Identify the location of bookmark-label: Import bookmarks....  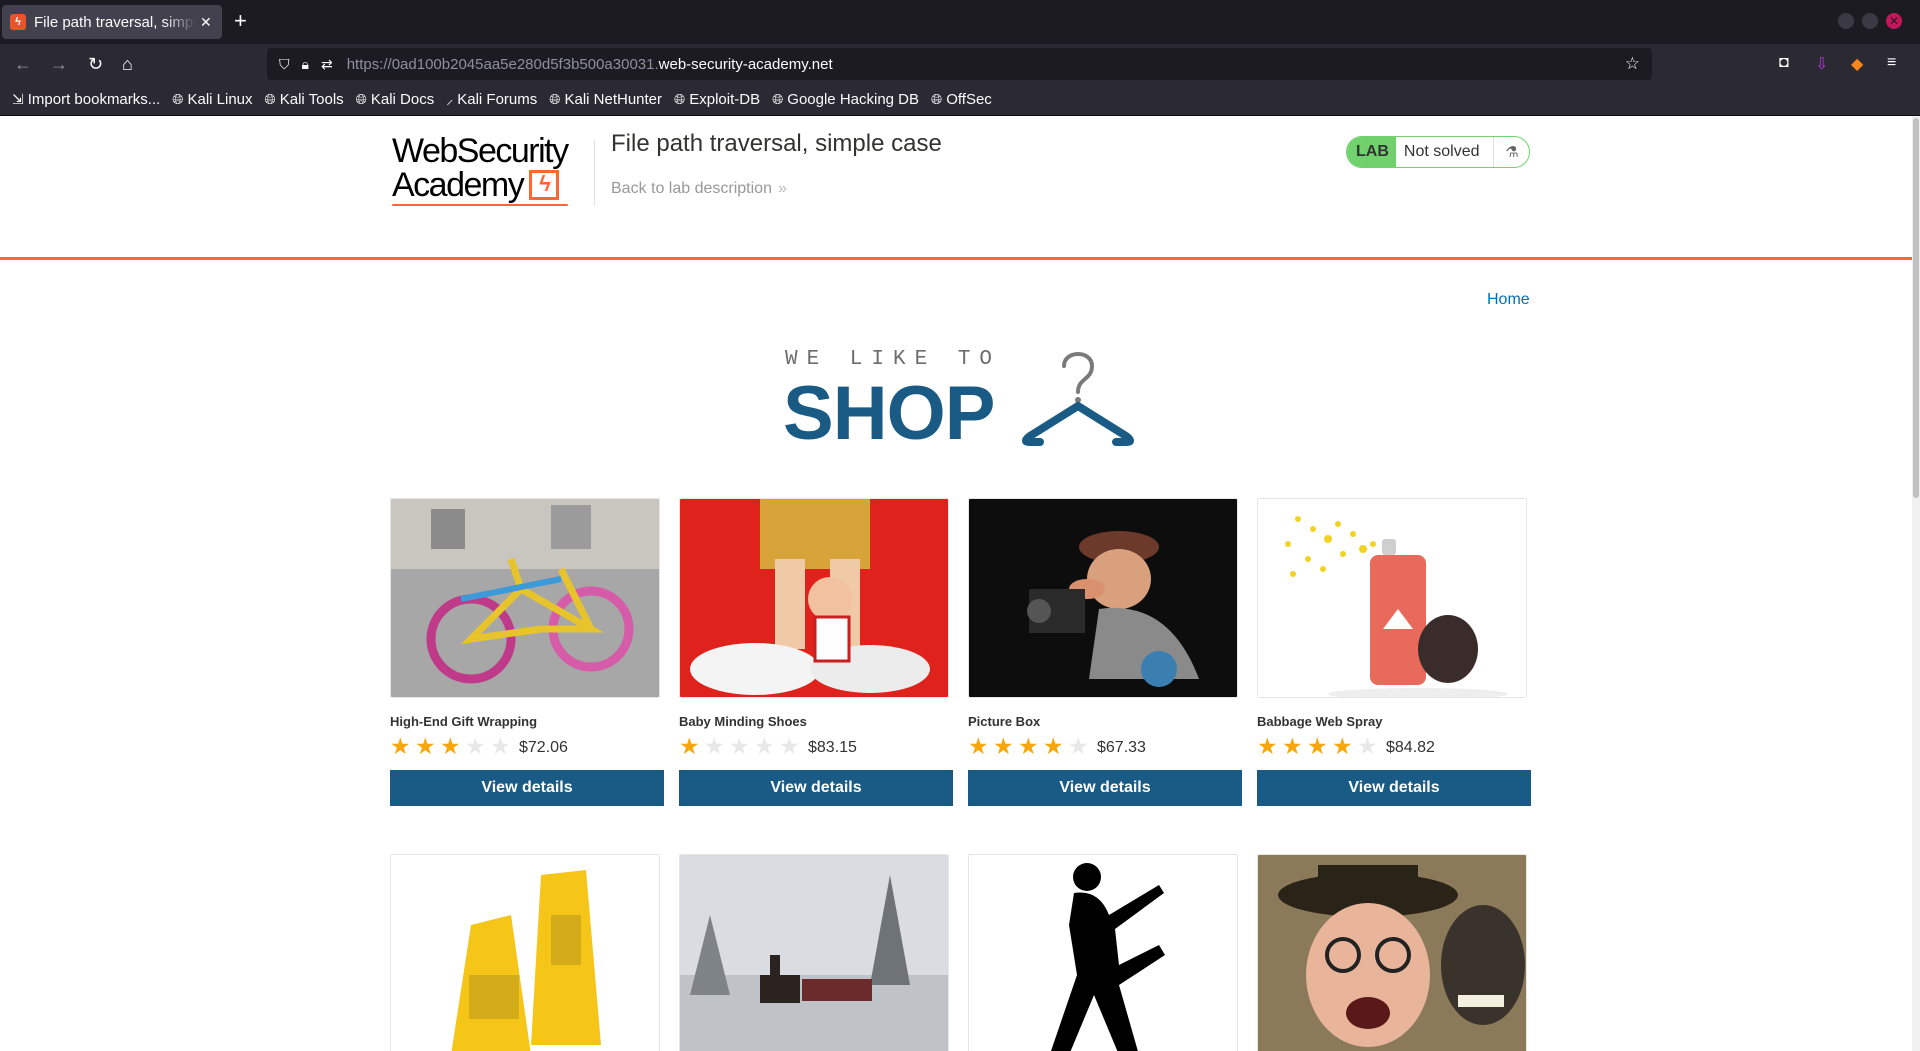
(94, 99).